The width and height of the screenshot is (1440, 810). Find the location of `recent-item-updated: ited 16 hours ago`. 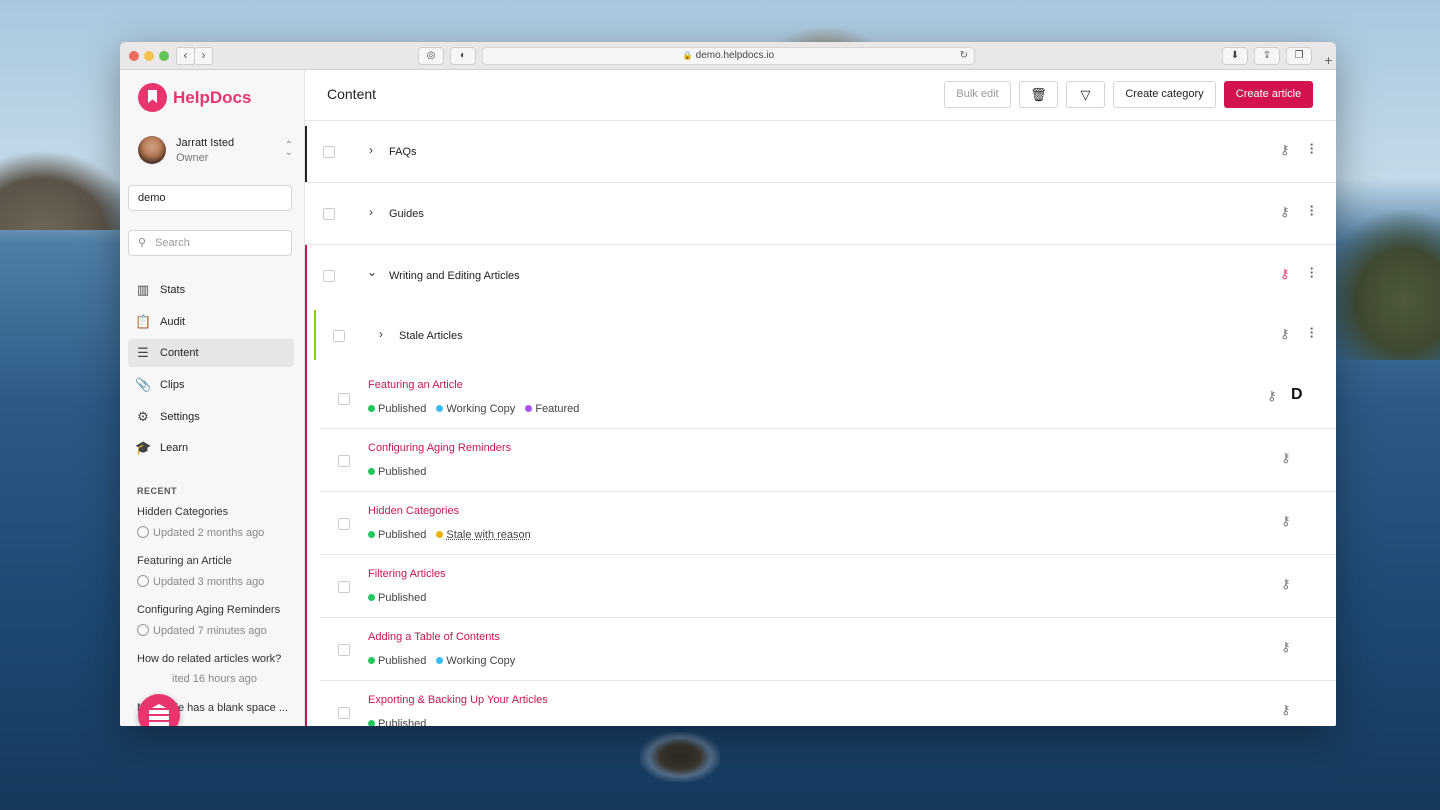

recent-item-updated: ited 16 hours ago is located at coordinates (215, 679).